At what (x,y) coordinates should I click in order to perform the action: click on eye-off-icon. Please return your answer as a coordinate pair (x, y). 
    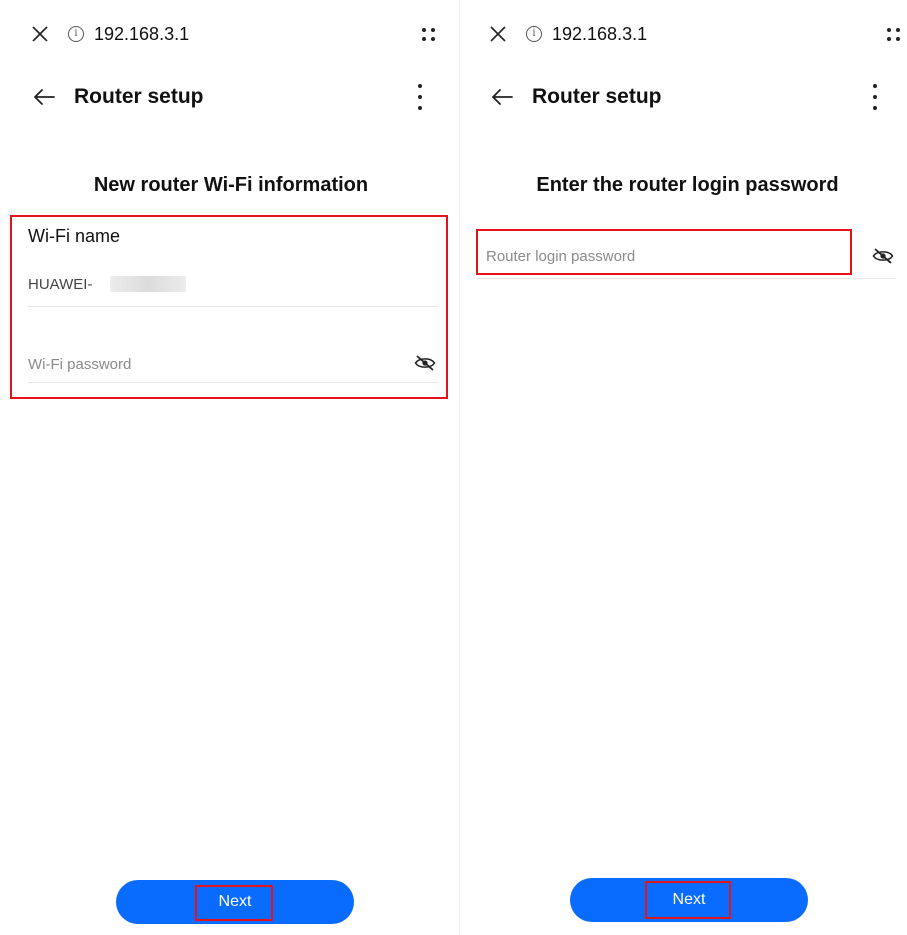
    Looking at the image, I should click on (883, 256).